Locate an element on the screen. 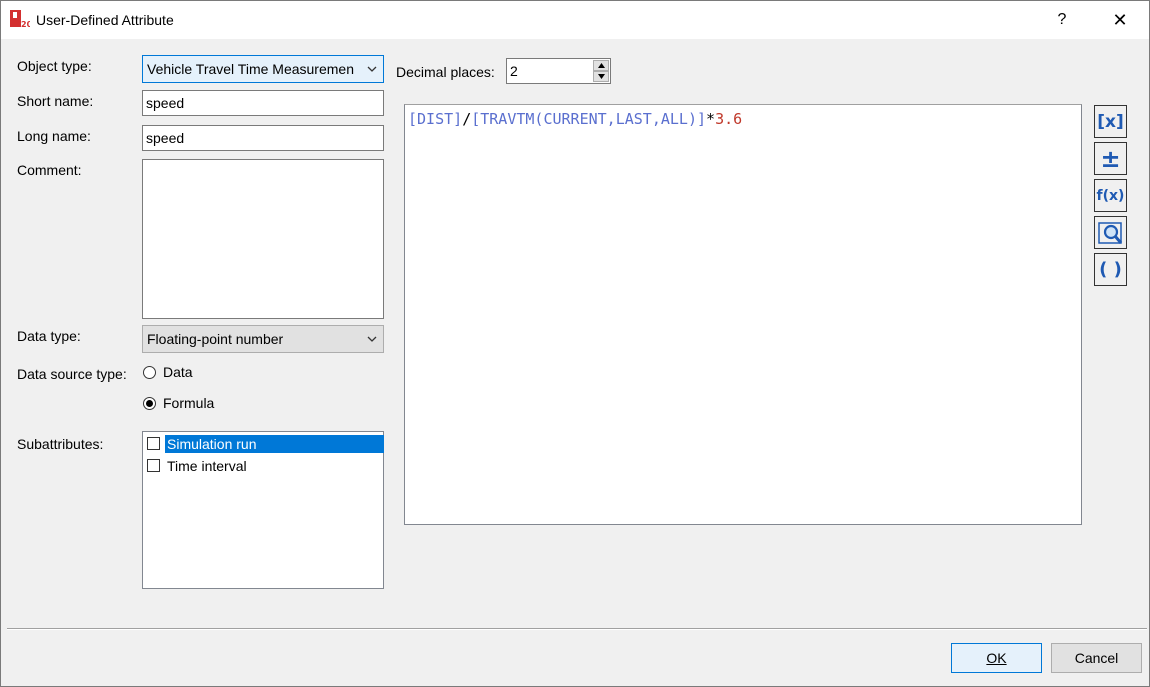 The width and height of the screenshot is (1150, 687). magnifier-icon is located at coordinates (1109, 232).